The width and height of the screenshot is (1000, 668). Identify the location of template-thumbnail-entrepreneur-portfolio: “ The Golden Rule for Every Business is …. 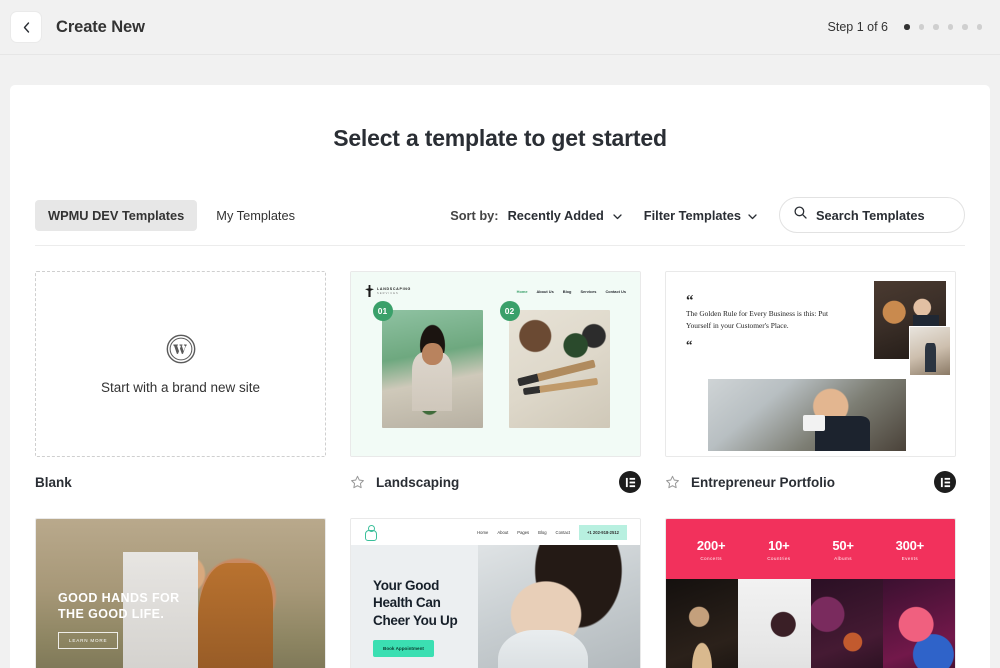
(810, 364).